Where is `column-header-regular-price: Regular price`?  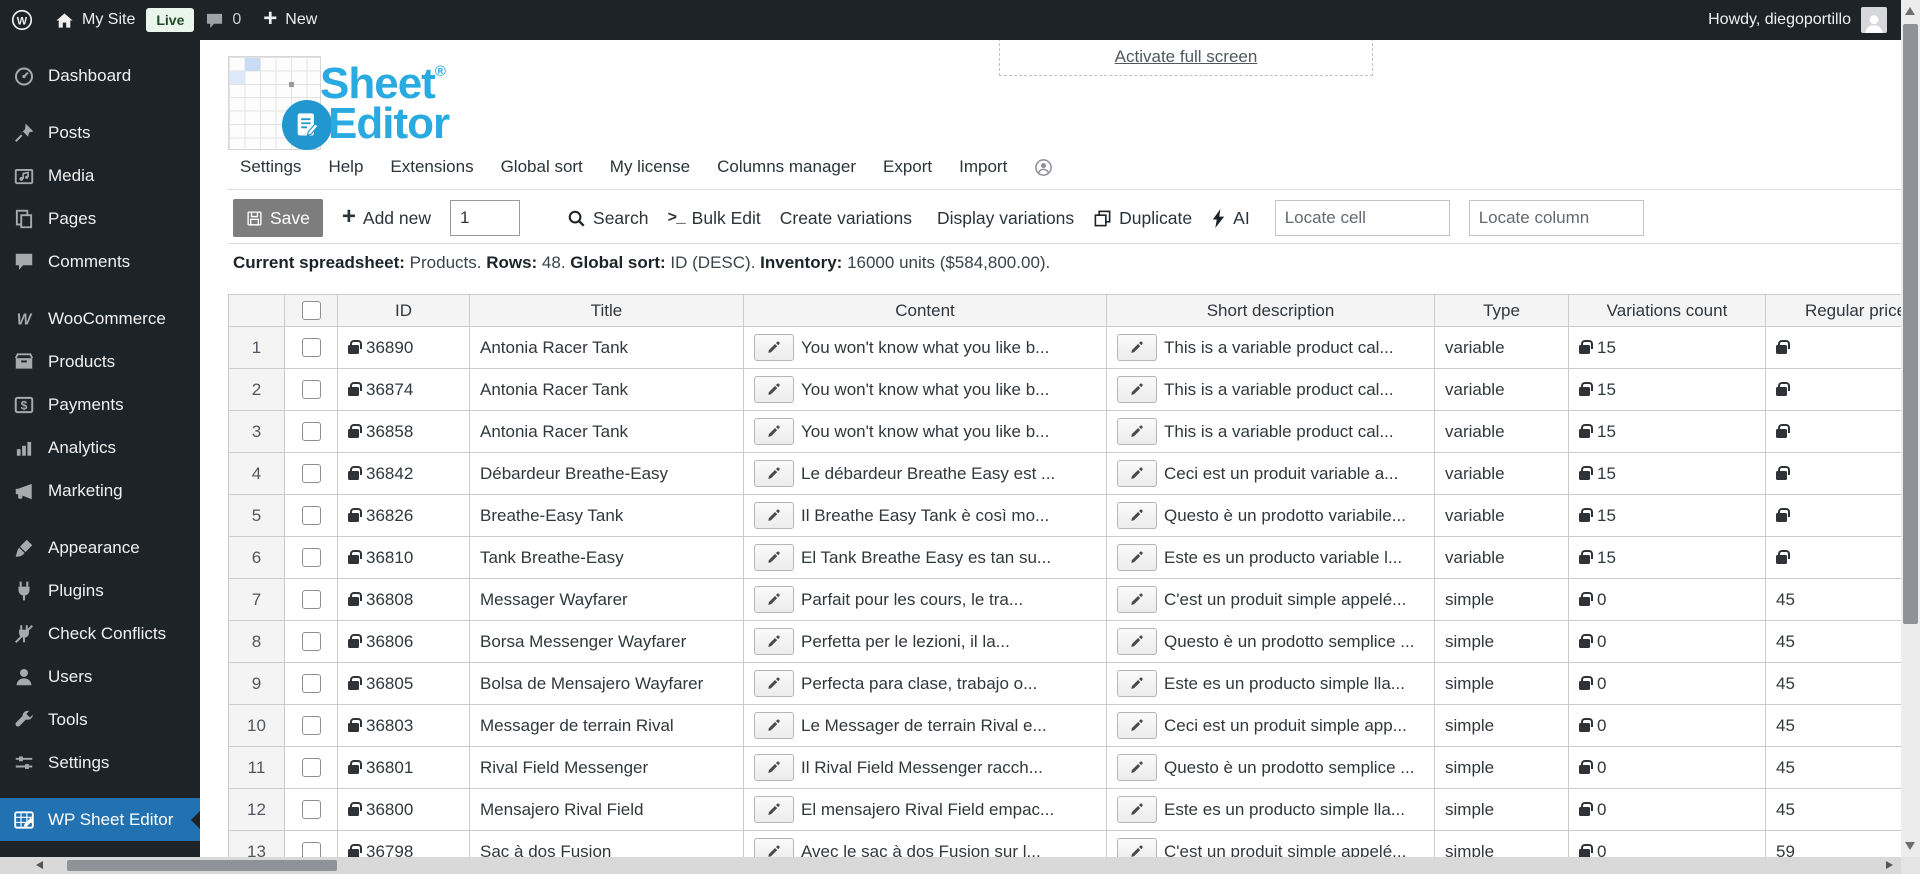
column-header-regular-price: Regular price is located at coordinates (1833, 310).